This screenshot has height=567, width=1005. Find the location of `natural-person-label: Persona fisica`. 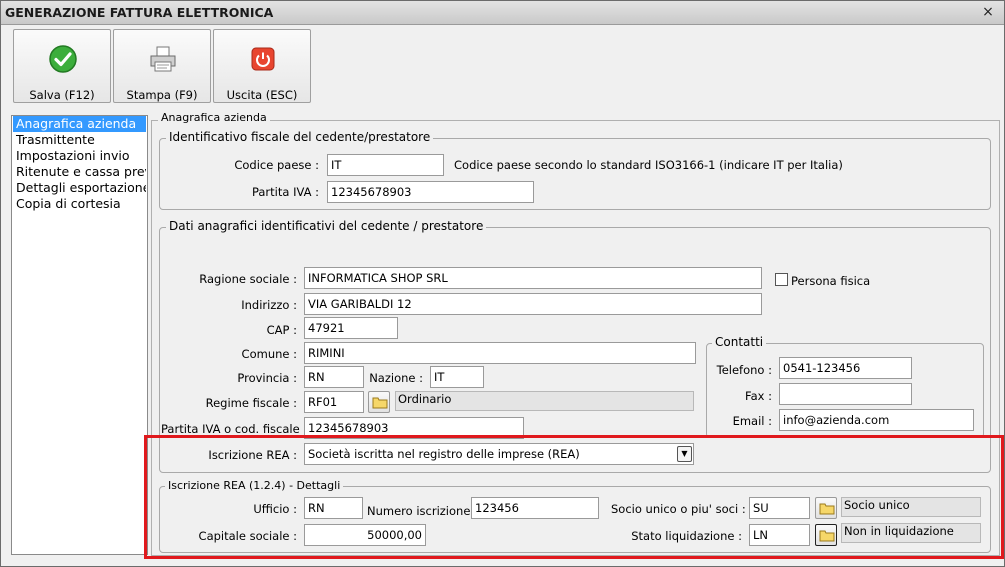

natural-person-label: Persona fisica is located at coordinates (831, 281).